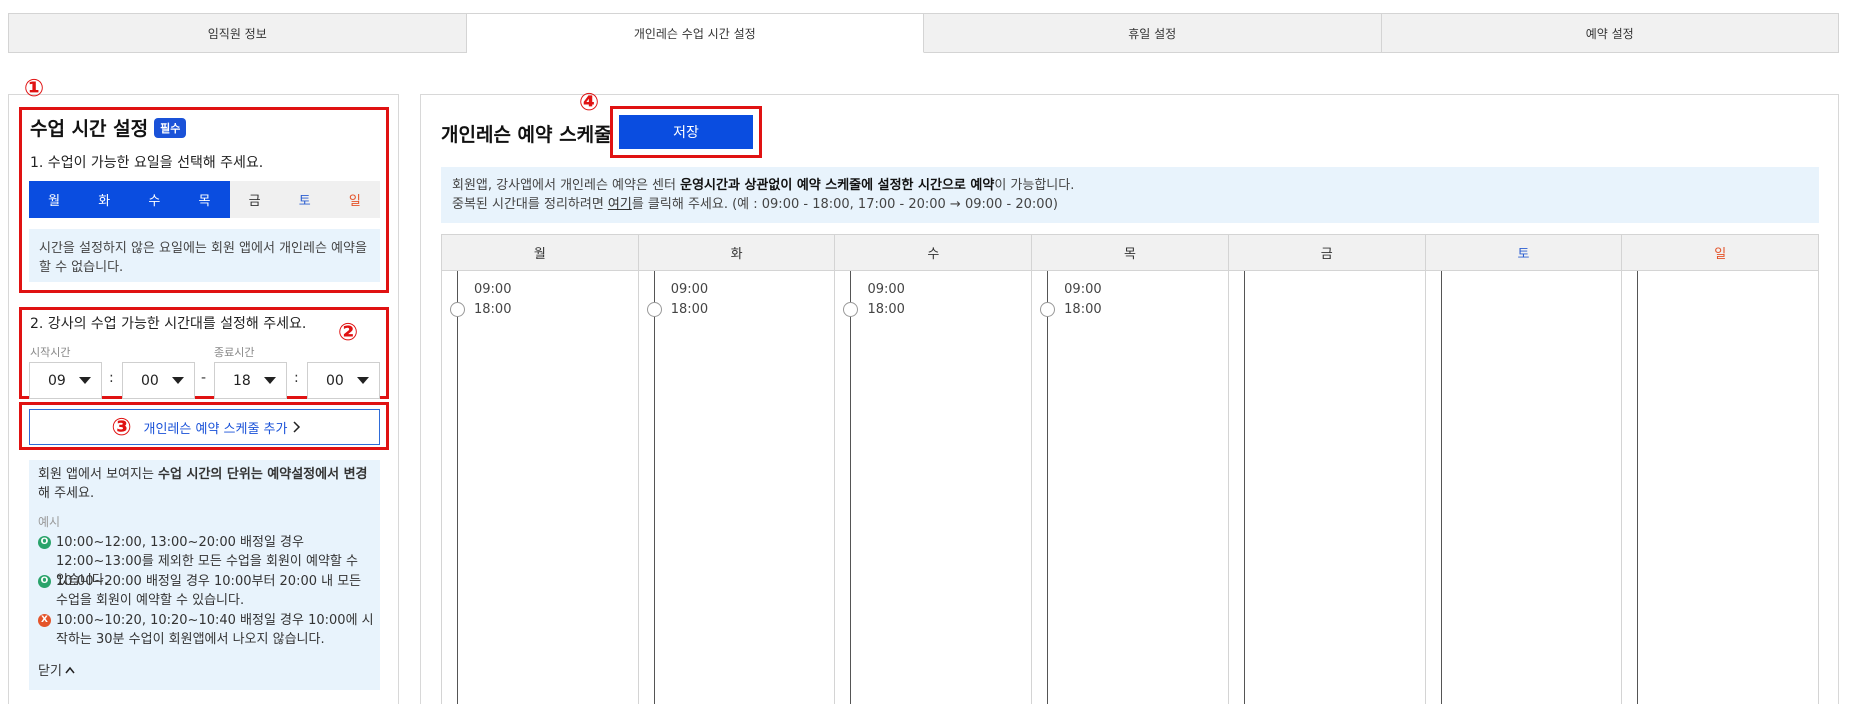 Image resolution: width=1849 pixels, height=704 pixels. What do you see at coordinates (304, 199) in the screenshot?
I see `day-toggle-sat: 토` at bounding box center [304, 199].